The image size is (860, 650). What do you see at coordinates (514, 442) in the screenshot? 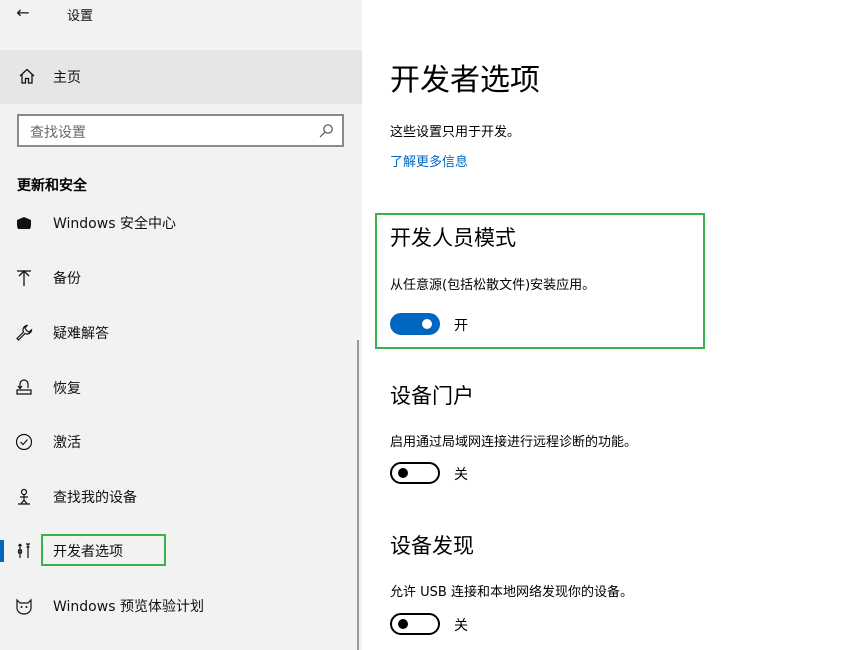
I see `section-description: 启用通过局域网连接进行远程诊断的功能。` at bounding box center [514, 442].